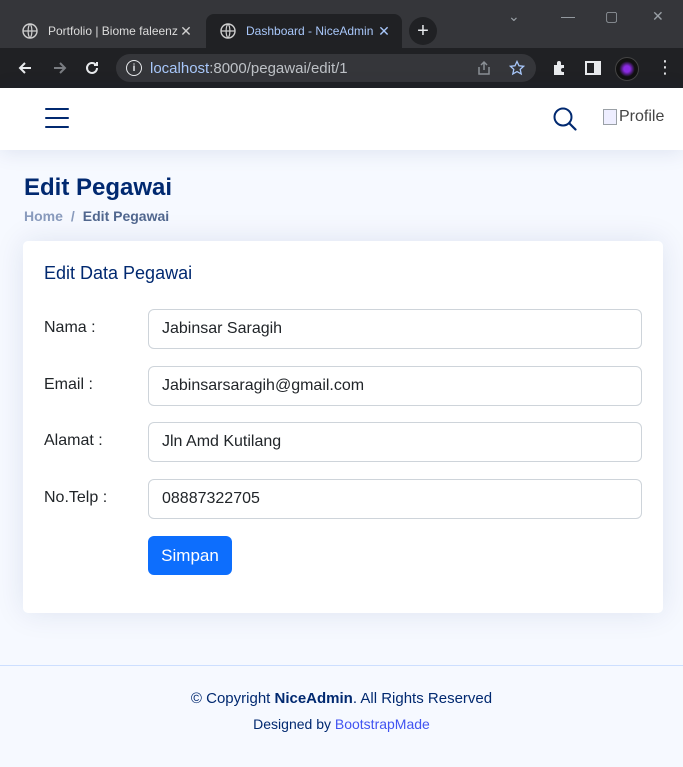  I want to click on email-input: Jabinsarsaragih@gmail.com, so click(395, 386).